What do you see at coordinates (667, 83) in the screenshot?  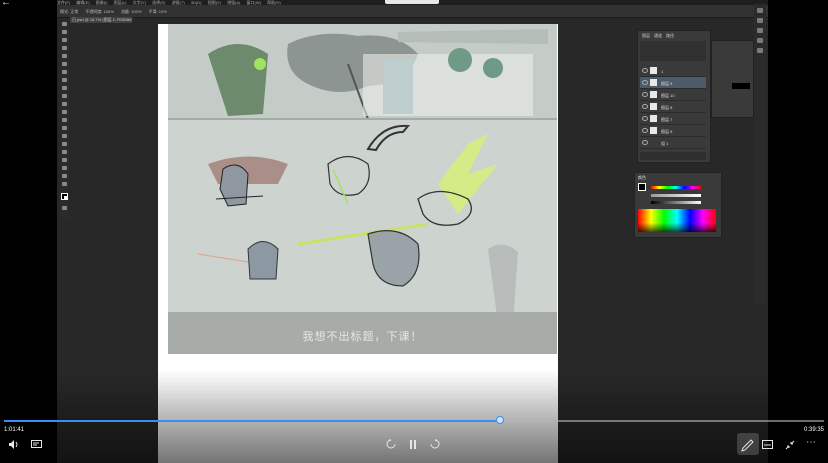 I see `layer-name: 图层 5` at bounding box center [667, 83].